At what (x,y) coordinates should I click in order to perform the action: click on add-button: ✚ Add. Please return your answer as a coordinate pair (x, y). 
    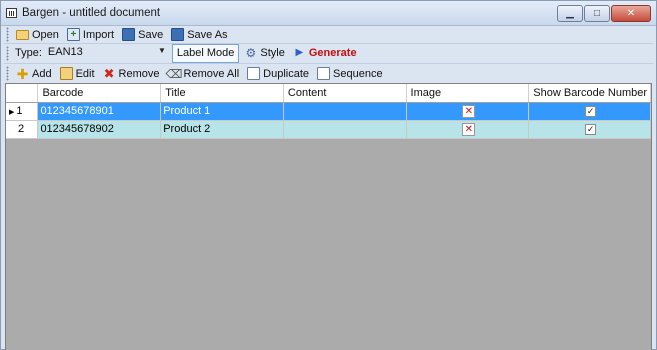
    Looking at the image, I should click on (34, 74).